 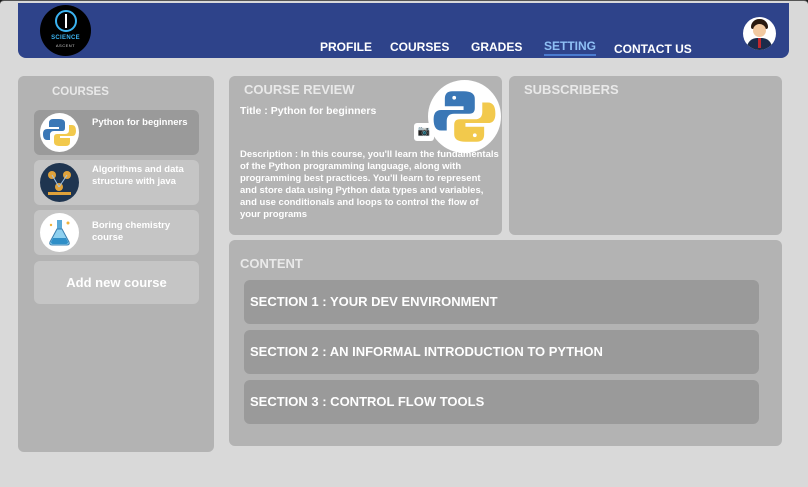 I want to click on user-avatar-icon, so click(x=759, y=33).